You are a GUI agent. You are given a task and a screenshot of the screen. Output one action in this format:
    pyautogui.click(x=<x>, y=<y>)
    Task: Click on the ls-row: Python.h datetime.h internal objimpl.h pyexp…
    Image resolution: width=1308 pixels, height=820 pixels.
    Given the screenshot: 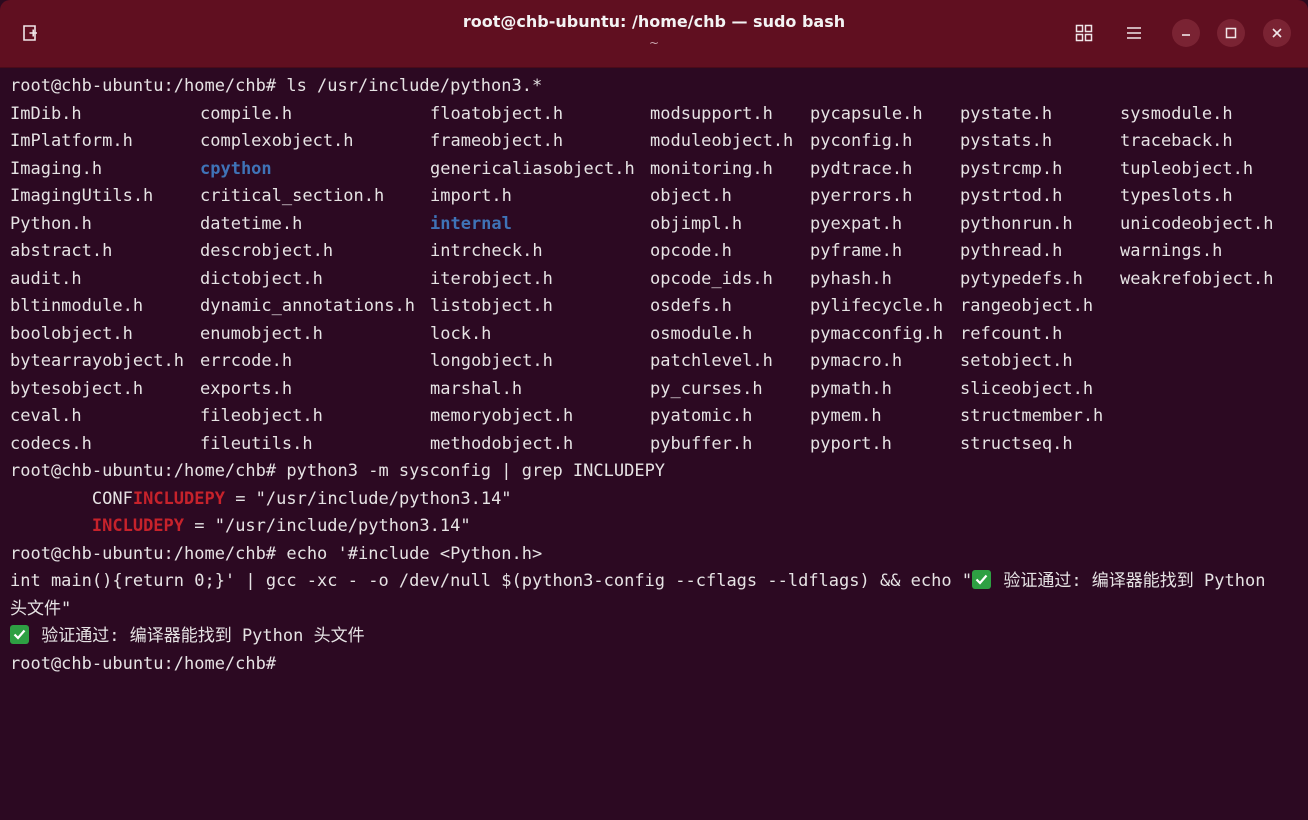 What is the action you would take?
    pyautogui.click(x=655, y=225)
    